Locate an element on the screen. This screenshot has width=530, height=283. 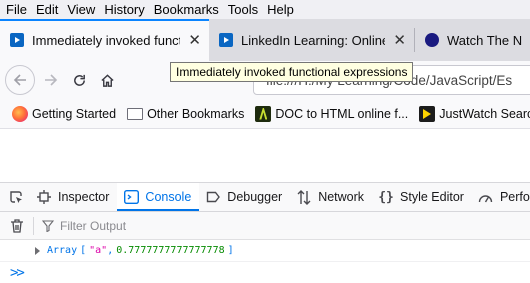
devtools-tab-console: Console is located at coordinates (158, 197).